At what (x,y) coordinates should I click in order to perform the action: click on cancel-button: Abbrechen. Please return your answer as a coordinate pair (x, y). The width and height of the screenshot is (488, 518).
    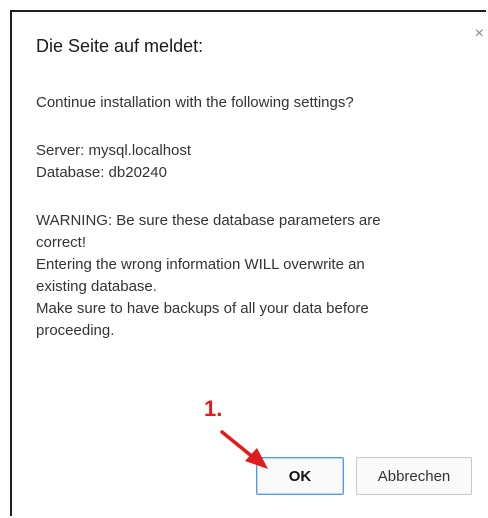
    Looking at the image, I should click on (414, 476).